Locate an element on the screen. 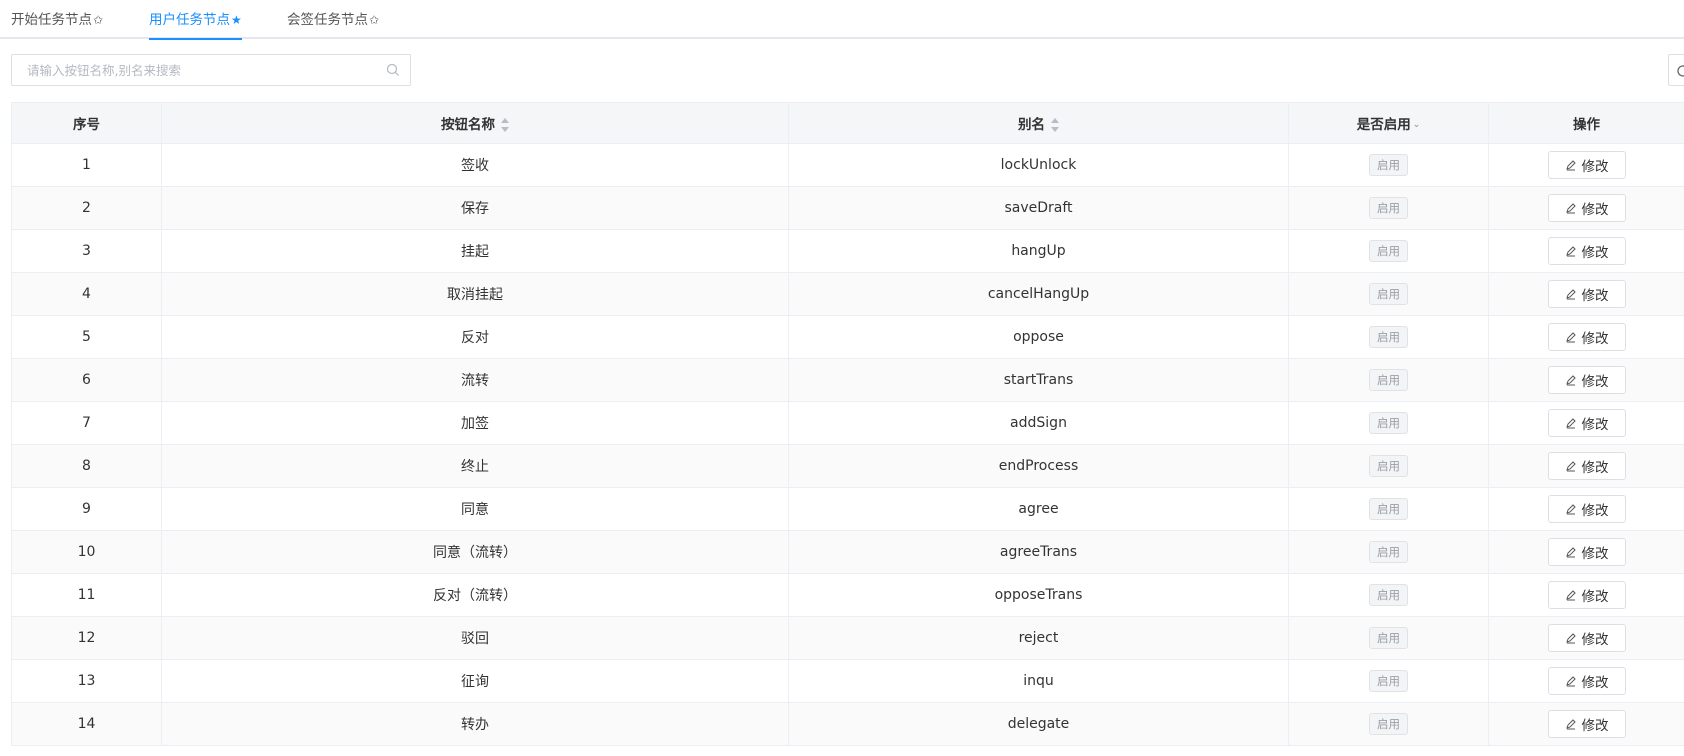 The height and width of the screenshot is (756, 1684). search-input is located at coordinates (199, 70).